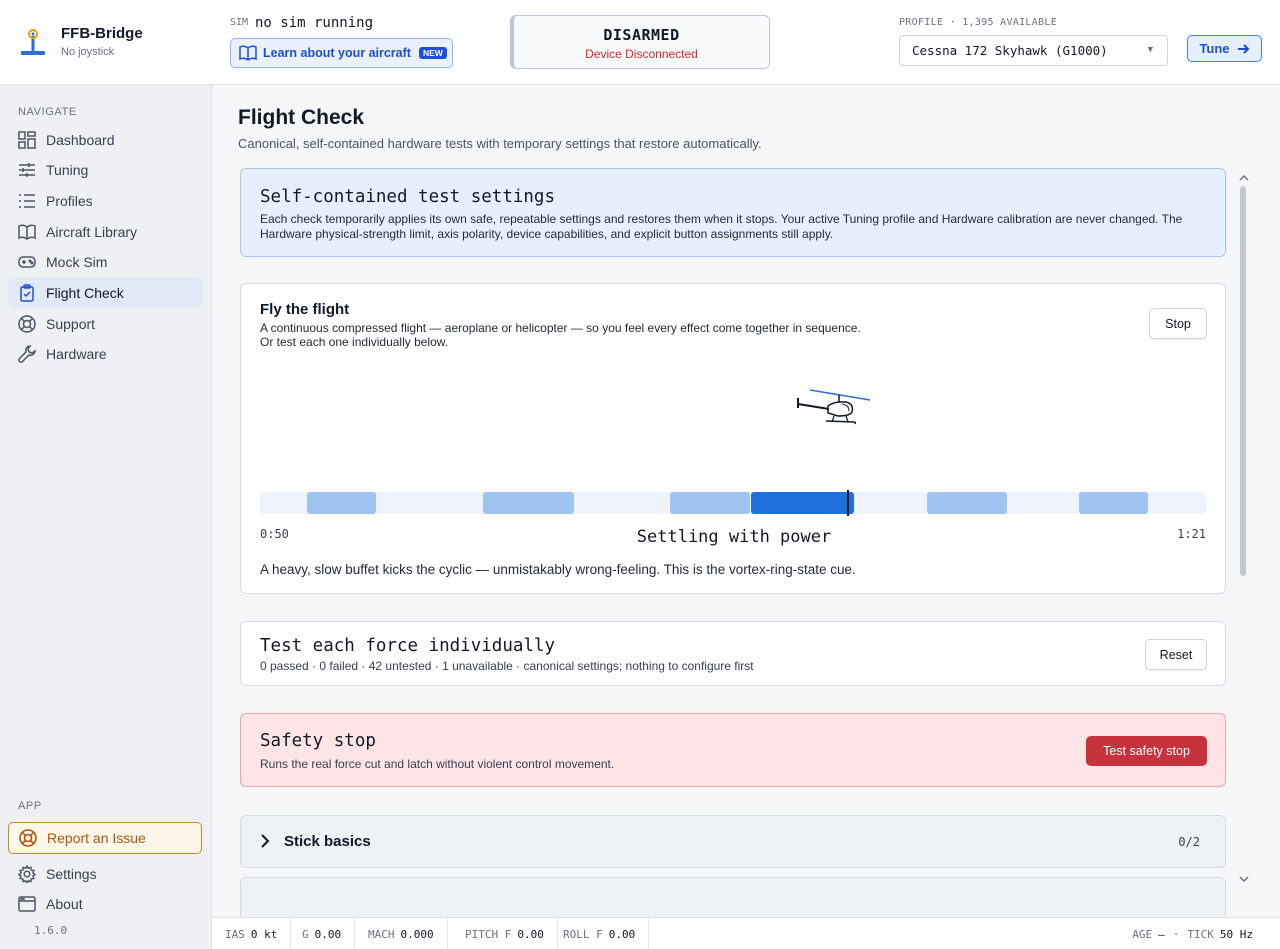  What do you see at coordinates (47, 112) in the screenshot?
I see `navigate-heading: NAVIGATE` at bounding box center [47, 112].